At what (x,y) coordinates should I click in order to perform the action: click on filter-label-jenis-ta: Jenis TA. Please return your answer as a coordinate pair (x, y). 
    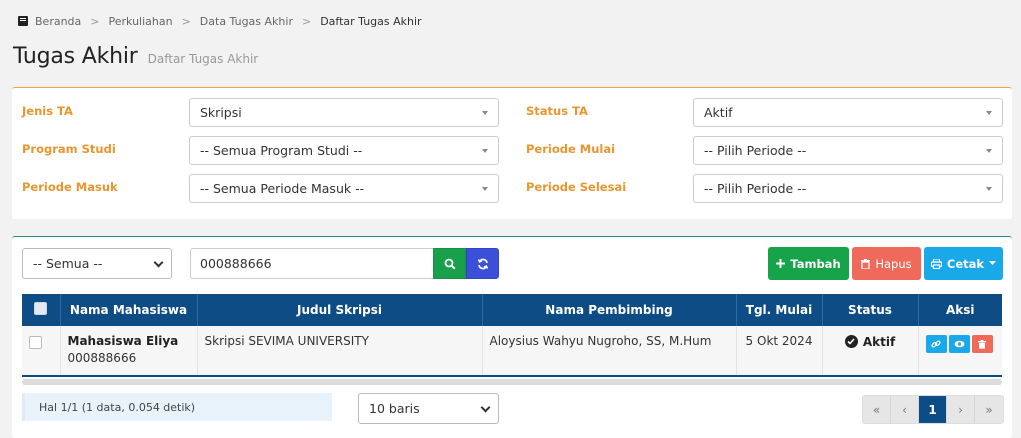
    Looking at the image, I should click on (47, 111).